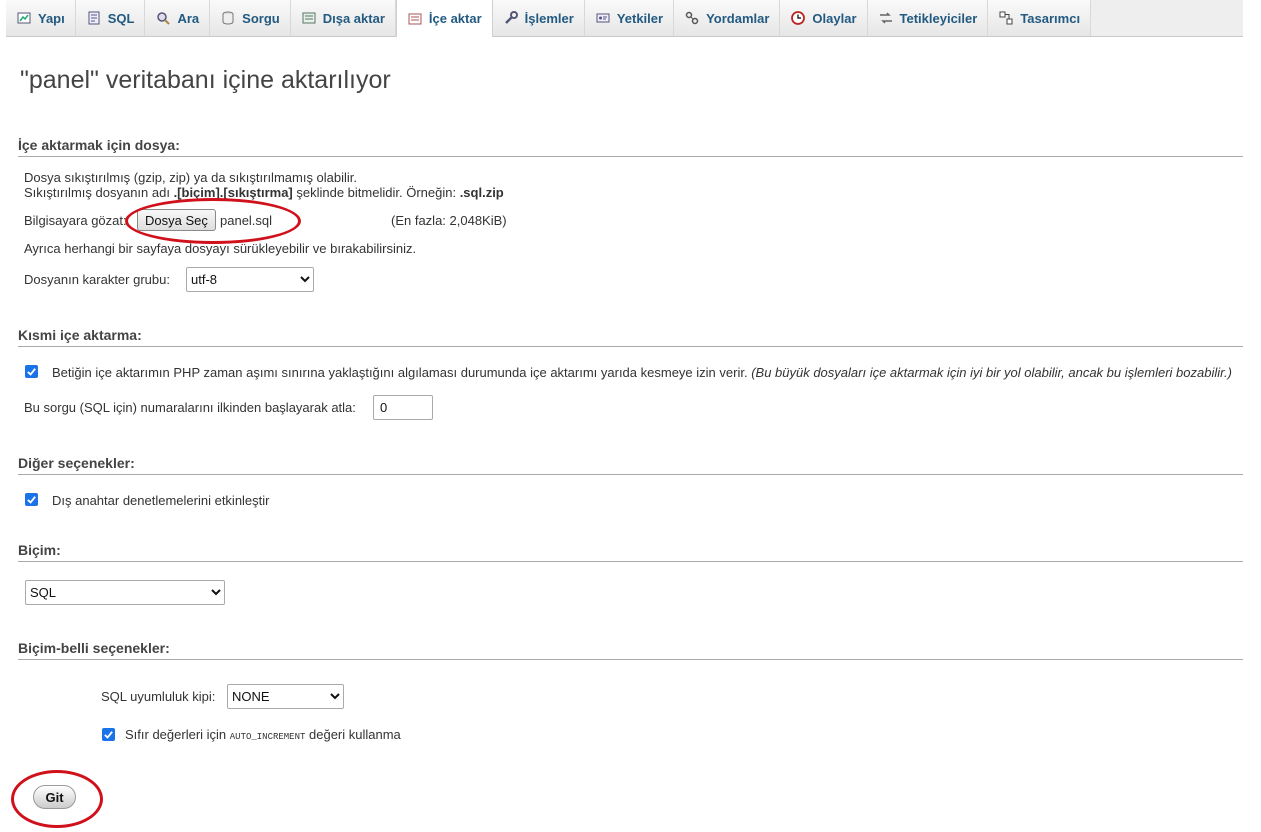  I want to click on foreign-key-checkbox, so click(31, 499).